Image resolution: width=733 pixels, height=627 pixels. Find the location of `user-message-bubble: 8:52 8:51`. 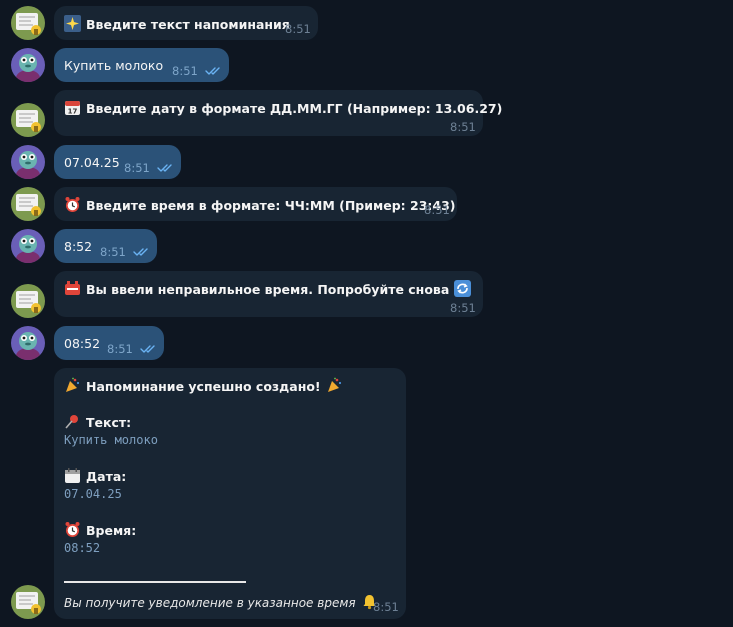

user-message-bubble: 8:52 8:51 is located at coordinates (105, 246).